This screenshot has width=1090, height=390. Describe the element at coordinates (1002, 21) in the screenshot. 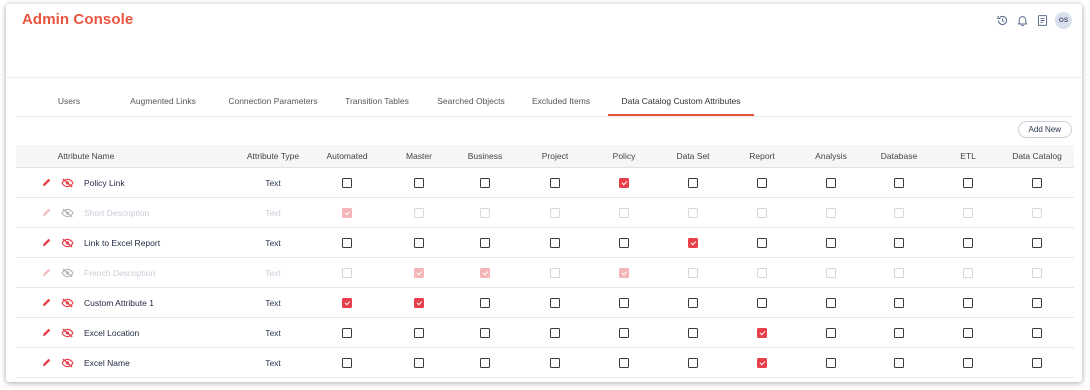

I see `history-icon` at that location.